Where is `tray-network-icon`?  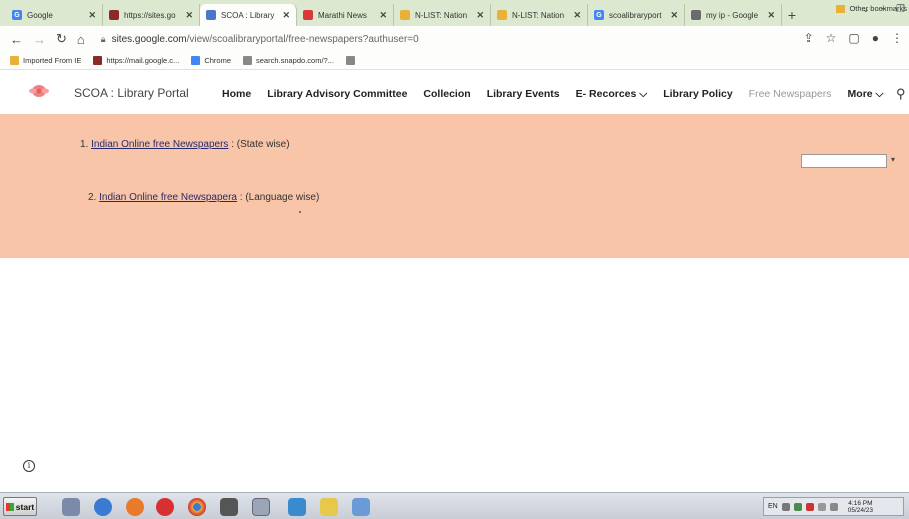
tray-network-icon is located at coordinates (797, 506).